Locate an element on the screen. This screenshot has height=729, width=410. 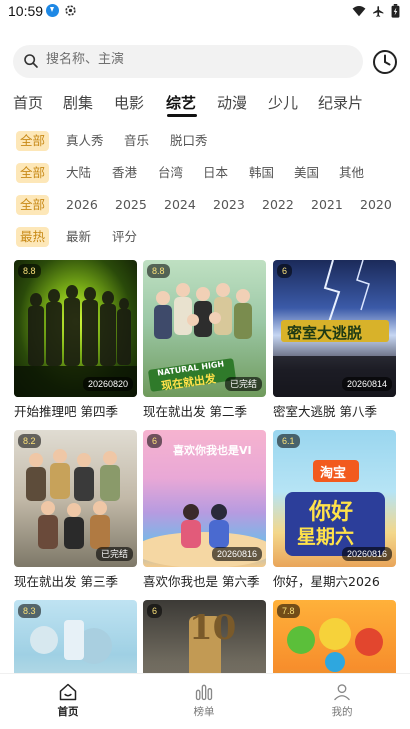
rating-badge: 8.2 is located at coordinates (29, 441).